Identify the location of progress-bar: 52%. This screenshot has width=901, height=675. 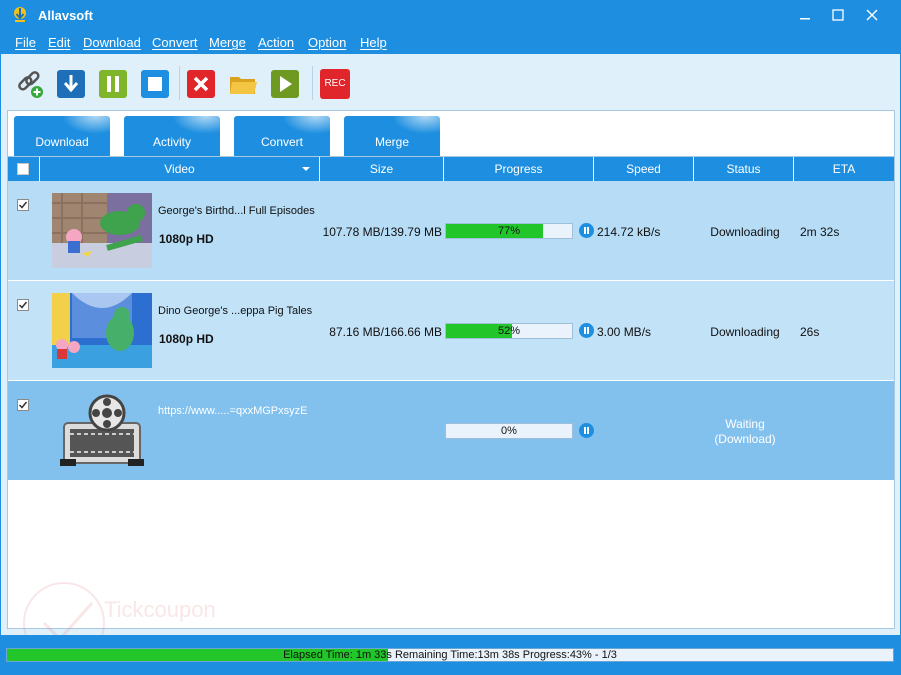
(509, 331).